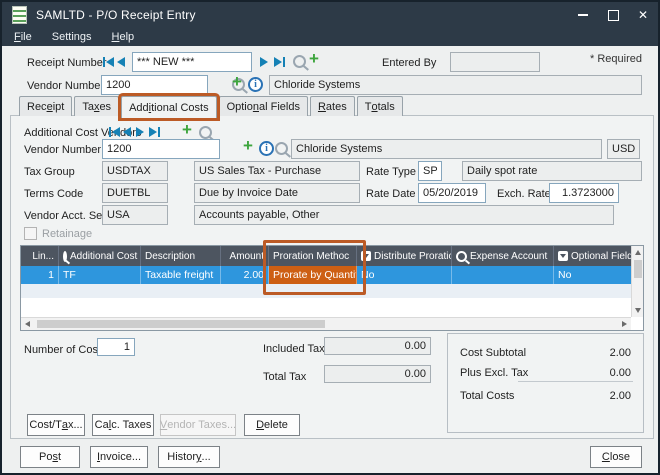 The height and width of the screenshot is (475, 660). Describe the element at coordinates (135, 215) in the screenshot. I see `vendor-acct-set-field: USA` at that location.